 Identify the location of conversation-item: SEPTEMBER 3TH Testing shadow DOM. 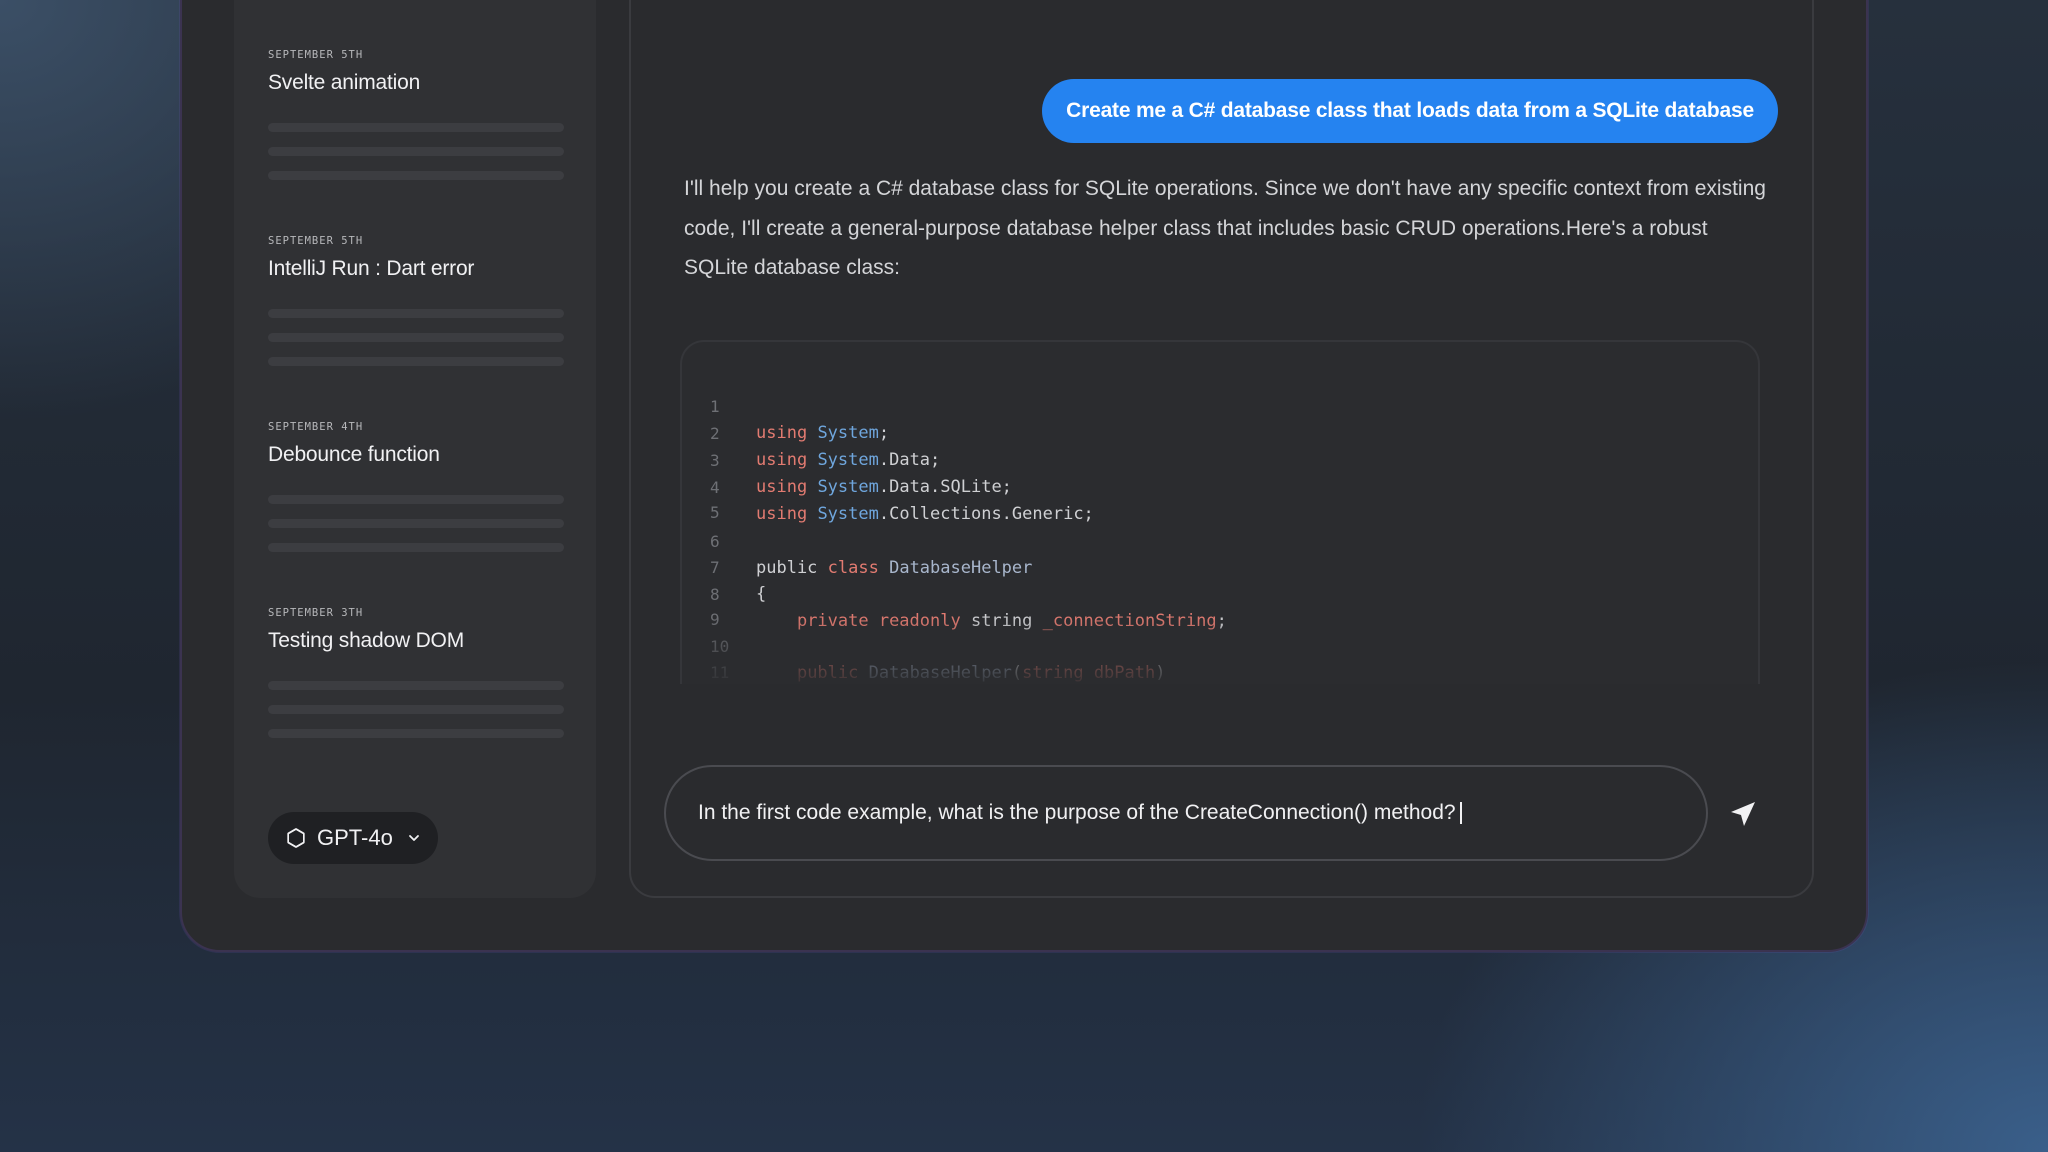
(416, 672).